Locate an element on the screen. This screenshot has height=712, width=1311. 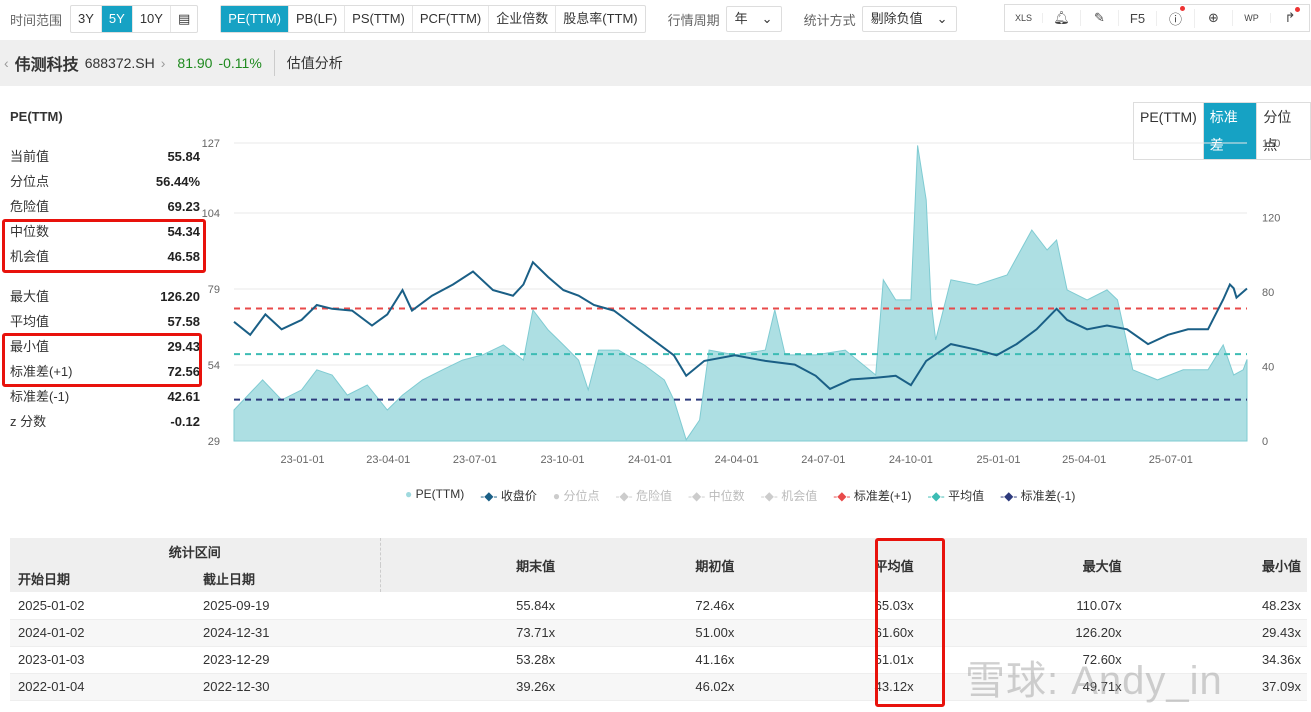
stock-price: 81.90 is located at coordinates (195, 63).